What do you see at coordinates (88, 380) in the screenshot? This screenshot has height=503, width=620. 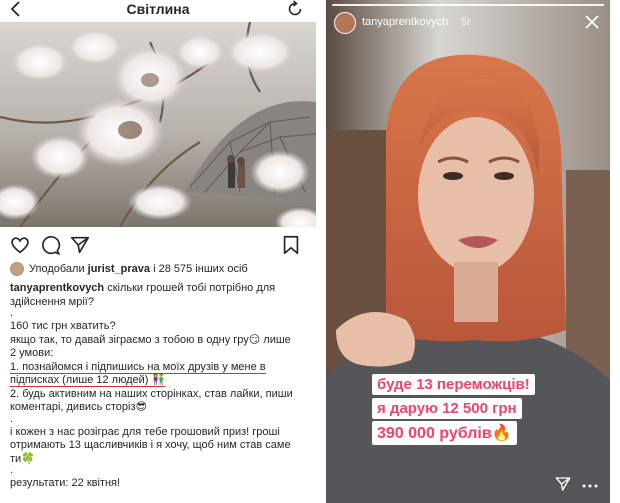 I see `caption-line-underlined: підписках (лише 12 людей) 👫` at bounding box center [88, 380].